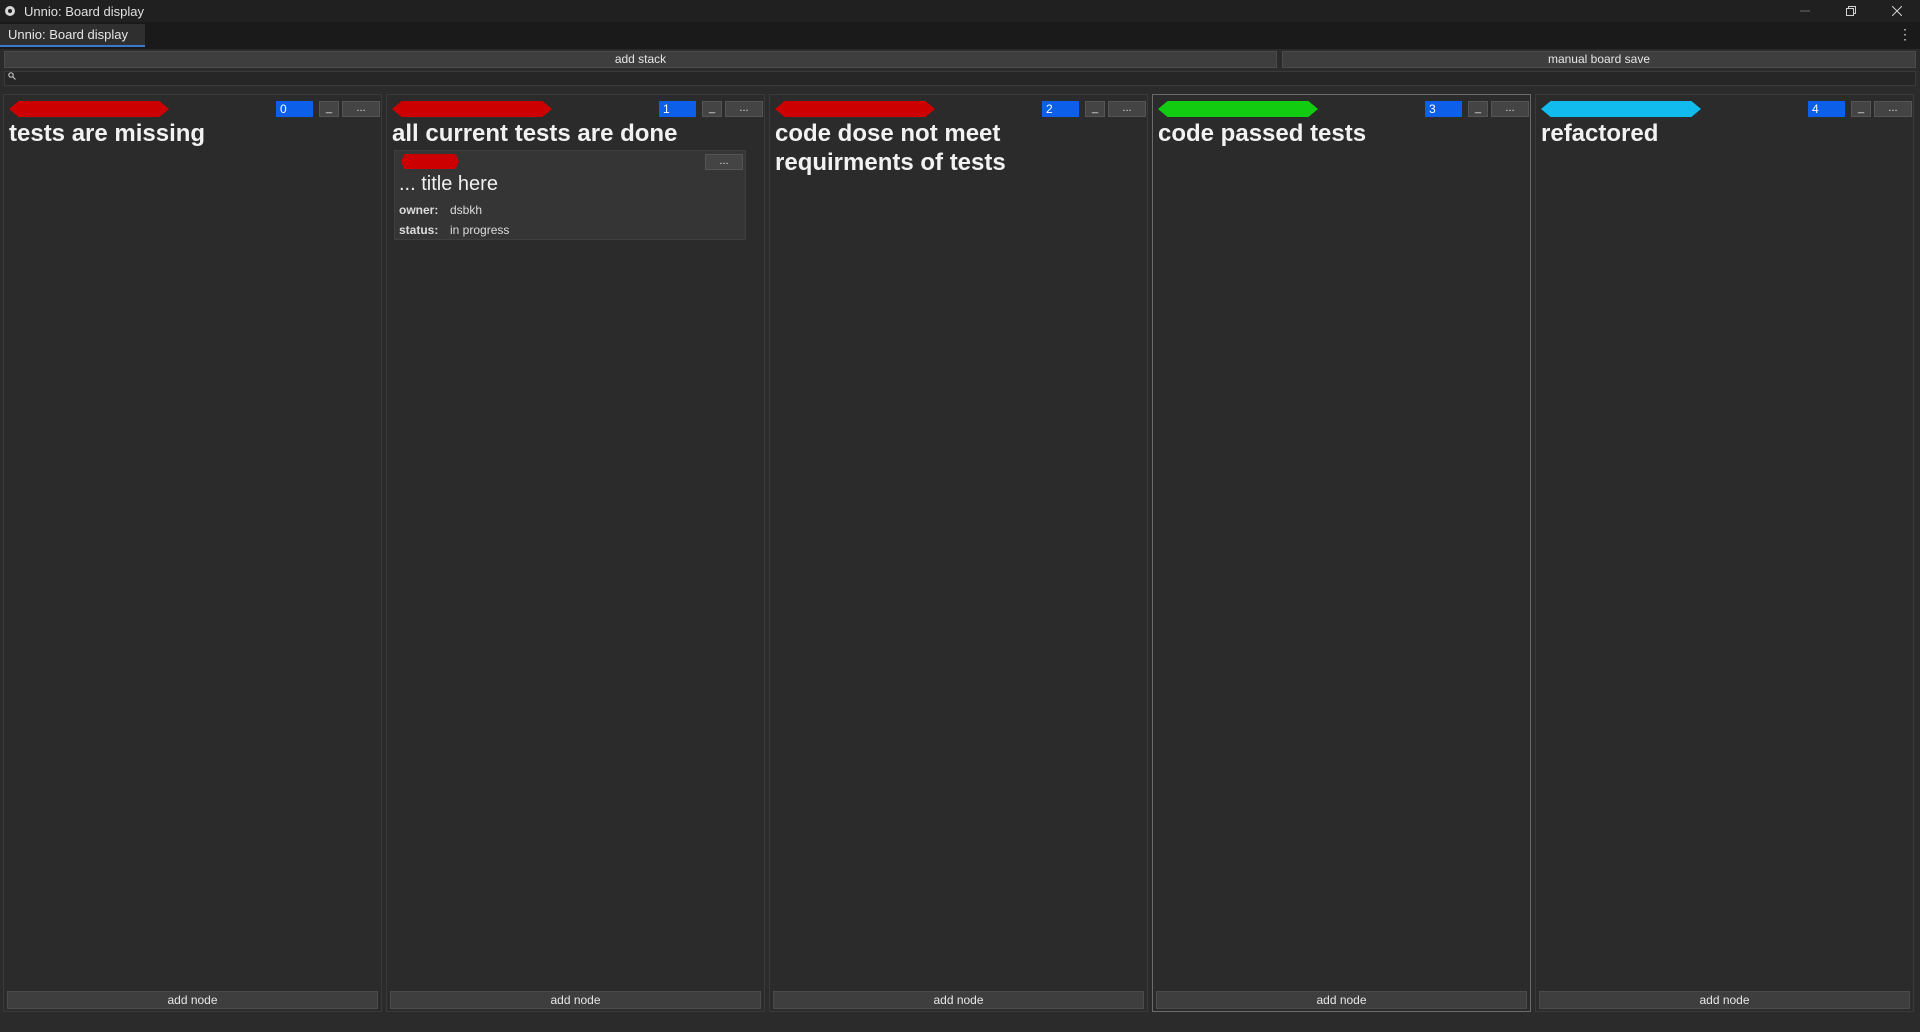  Describe the element at coordinates (1600, 133) in the screenshot. I see `stack-title: refactored` at that location.